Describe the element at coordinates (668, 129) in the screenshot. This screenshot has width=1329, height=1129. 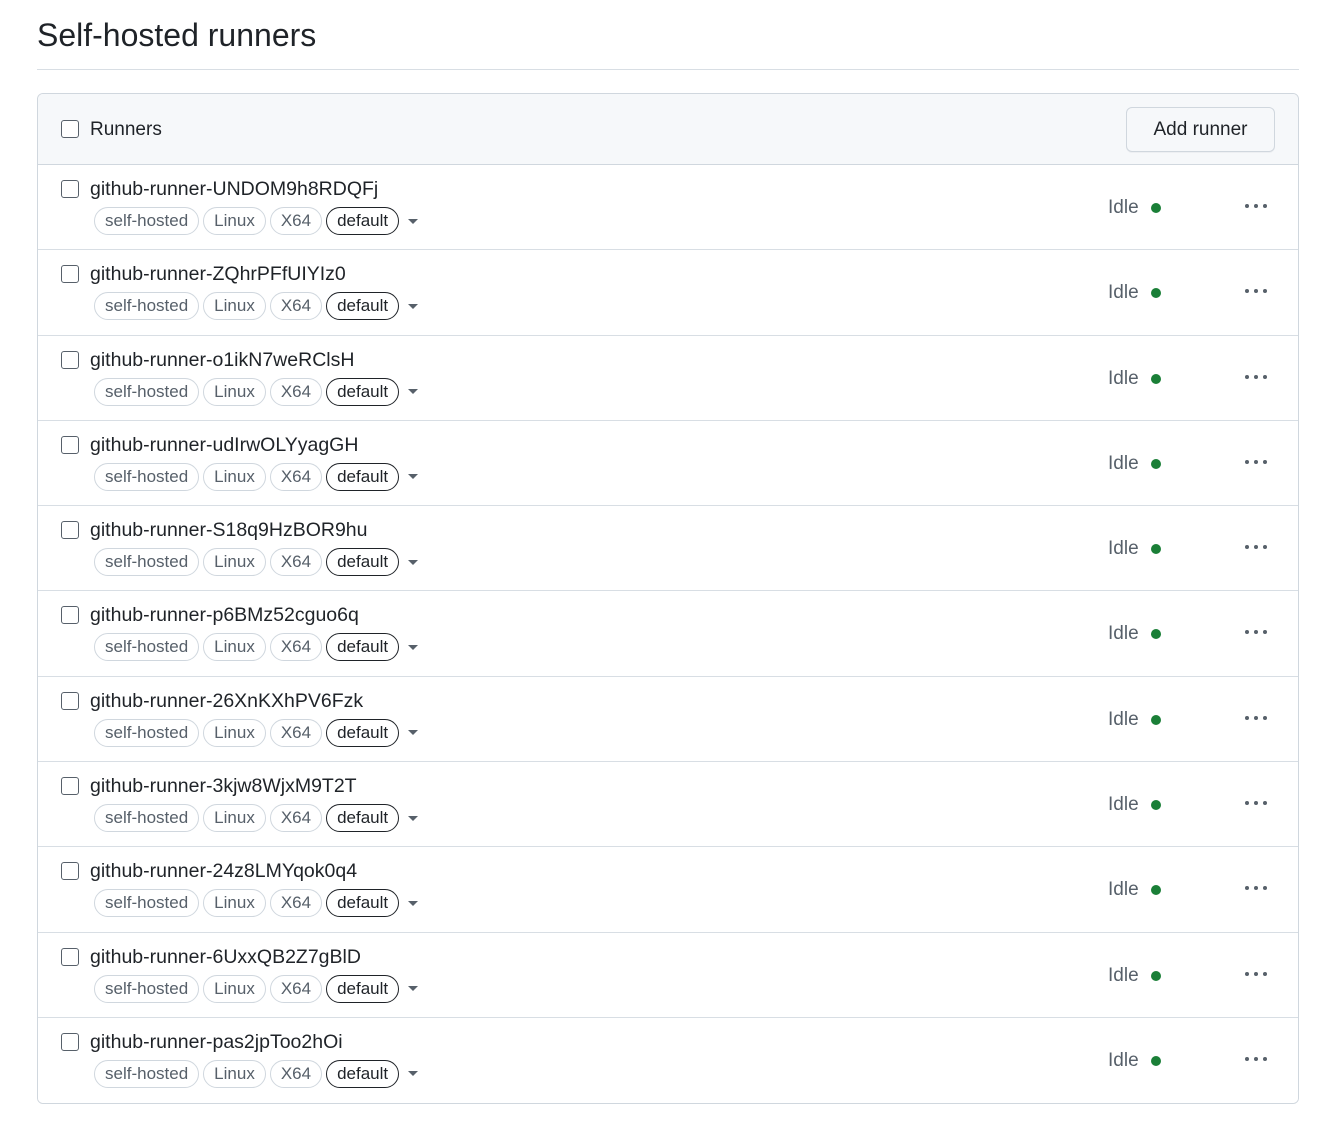
I see `runners-panel-header: Runners Add runner` at that location.